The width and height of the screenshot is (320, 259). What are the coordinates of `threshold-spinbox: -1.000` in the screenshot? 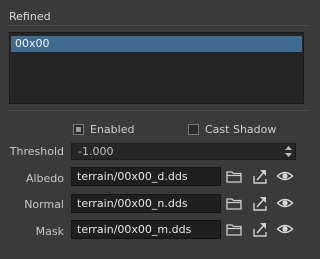 It's located at (183, 151).